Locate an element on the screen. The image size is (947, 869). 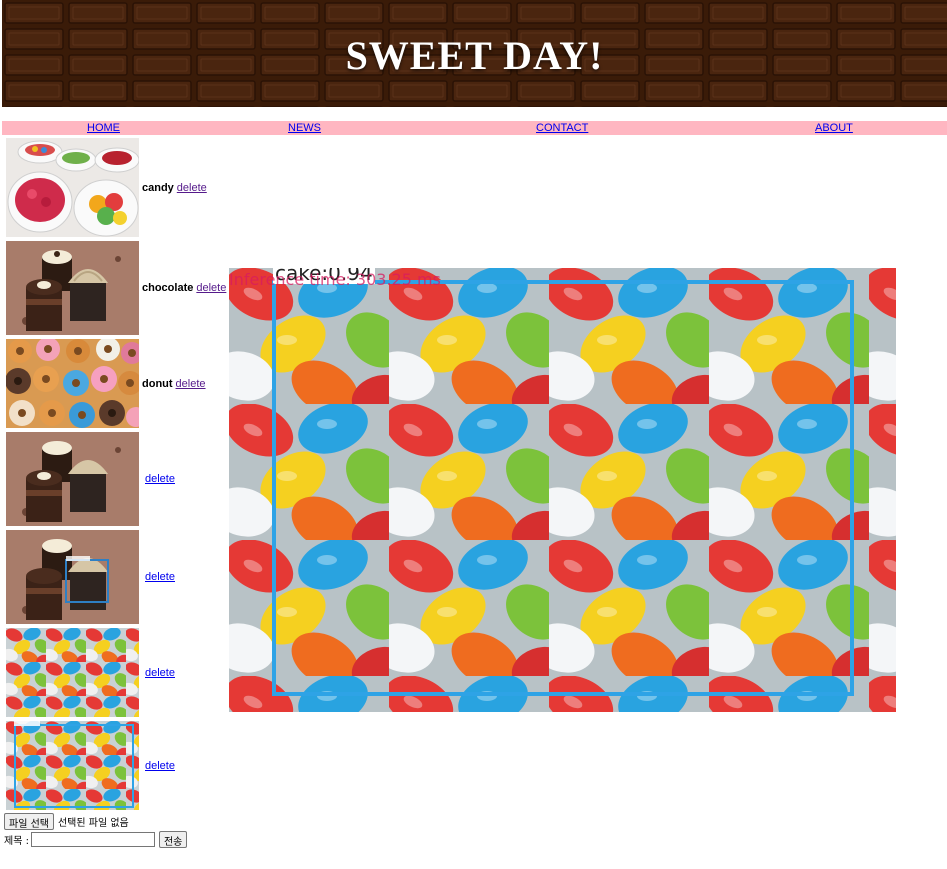
jelly-beans-image is located at coordinates (72, 672).